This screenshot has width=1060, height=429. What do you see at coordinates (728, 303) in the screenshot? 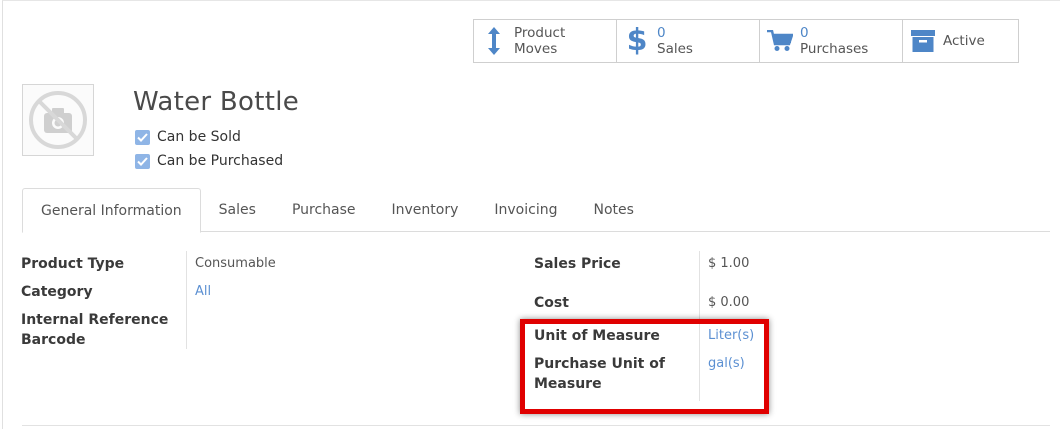
I see `cost-value: $ 0.00` at bounding box center [728, 303].